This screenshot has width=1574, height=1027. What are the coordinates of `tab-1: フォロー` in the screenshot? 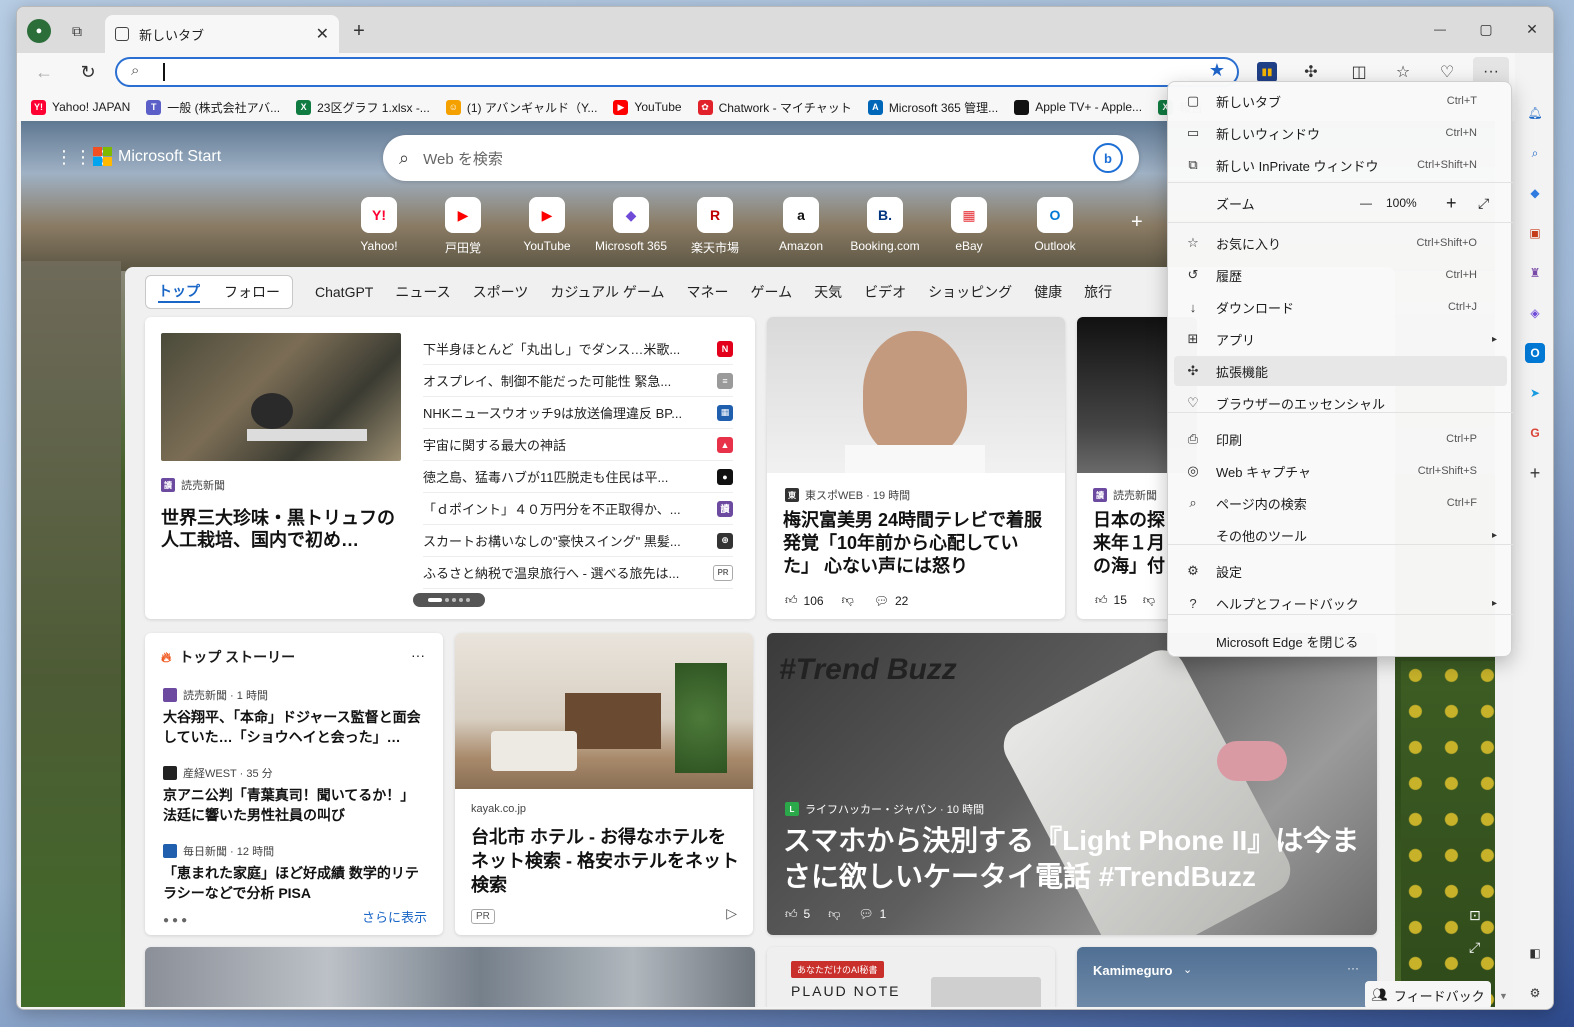 It's located at (252, 292).